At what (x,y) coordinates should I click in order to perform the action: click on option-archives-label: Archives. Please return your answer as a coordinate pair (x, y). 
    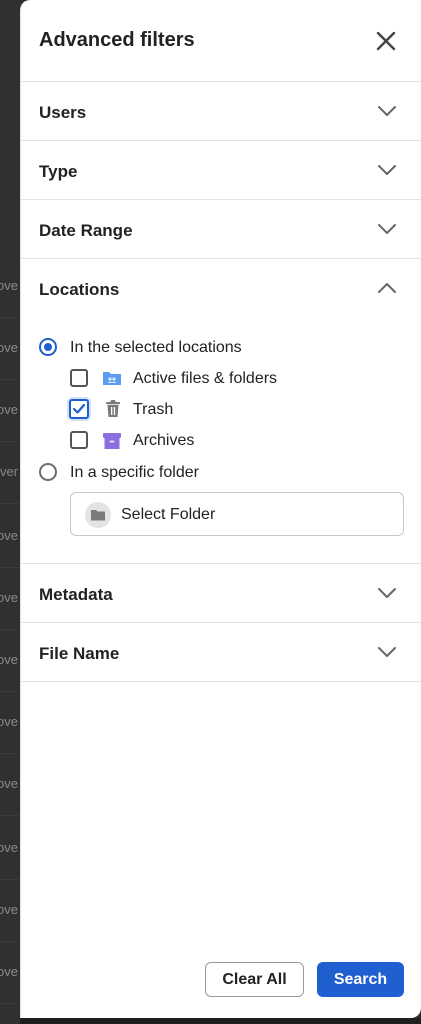
    Looking at the image, I should click on (164, 440).